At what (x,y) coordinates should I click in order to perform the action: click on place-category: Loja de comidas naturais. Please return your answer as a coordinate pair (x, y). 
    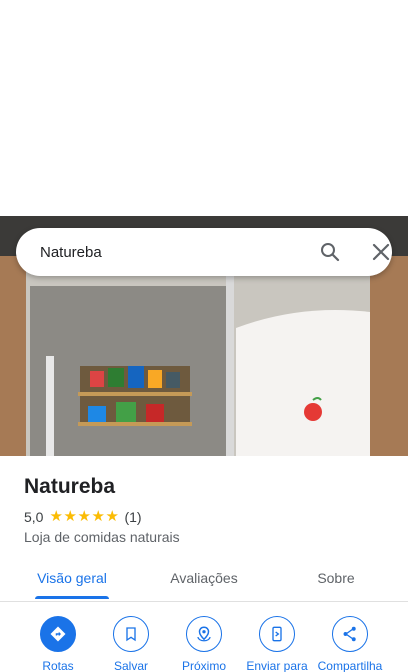
    Looking at the image, I should click on (102, 537).